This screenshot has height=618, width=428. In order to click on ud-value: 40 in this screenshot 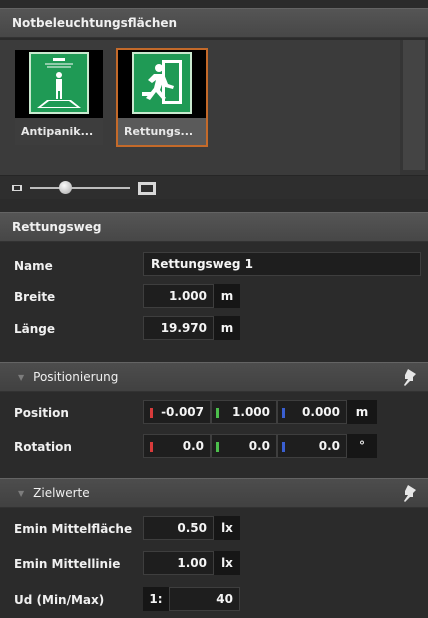, I will do `click(224, 599)`.